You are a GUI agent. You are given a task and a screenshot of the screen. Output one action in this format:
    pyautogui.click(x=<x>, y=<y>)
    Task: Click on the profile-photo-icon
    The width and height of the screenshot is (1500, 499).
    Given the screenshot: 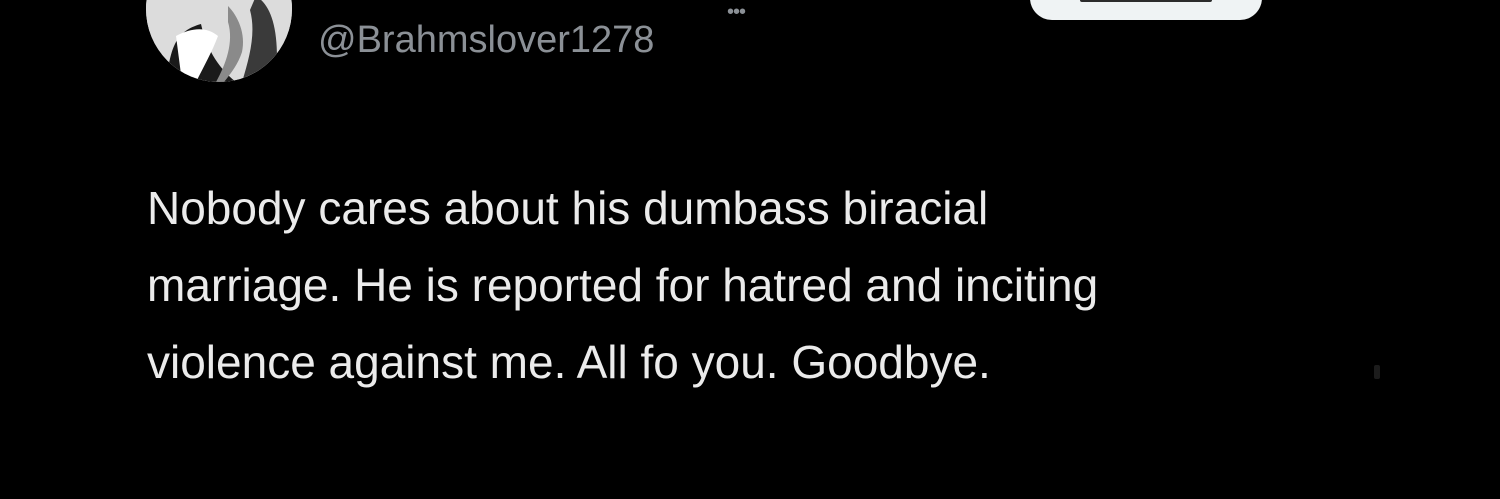 What is the action you would take?
    pyautogui.click(x=219, y=41)
    